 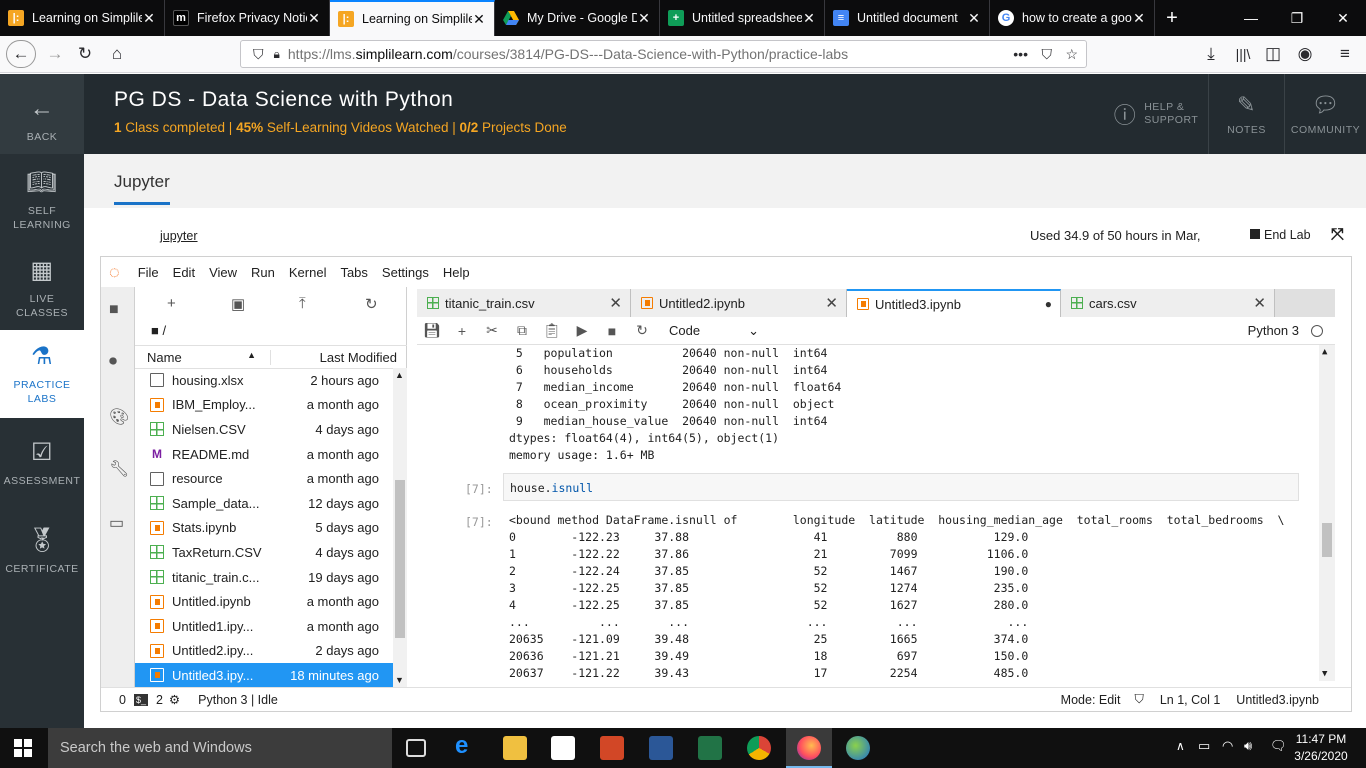 I want to click on page-actions-icon: •••, so click(x=1020, y=54).